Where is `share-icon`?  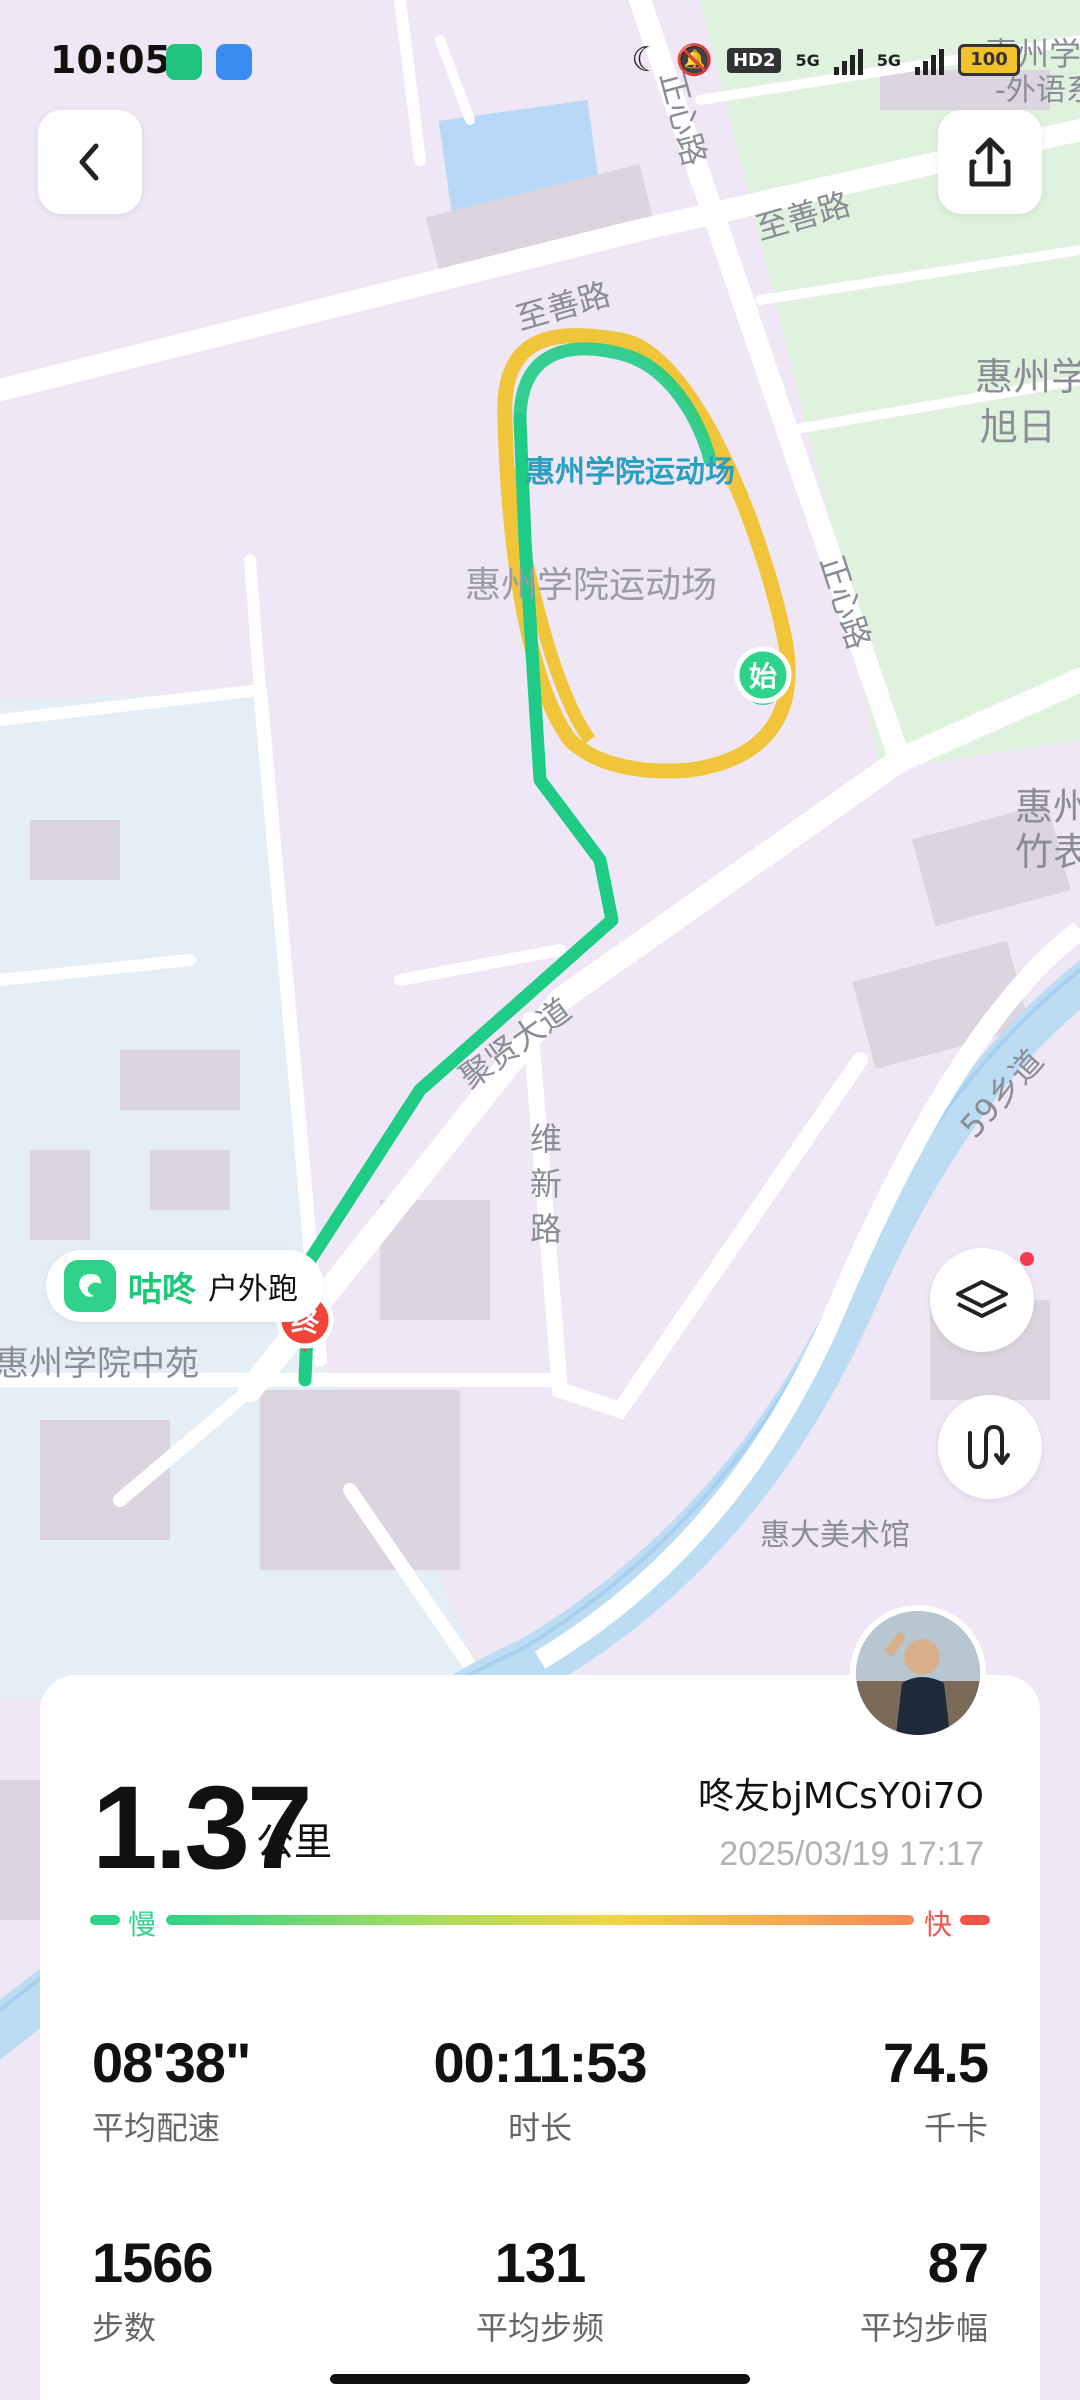
share-icon is located at coordinates (990, 162).